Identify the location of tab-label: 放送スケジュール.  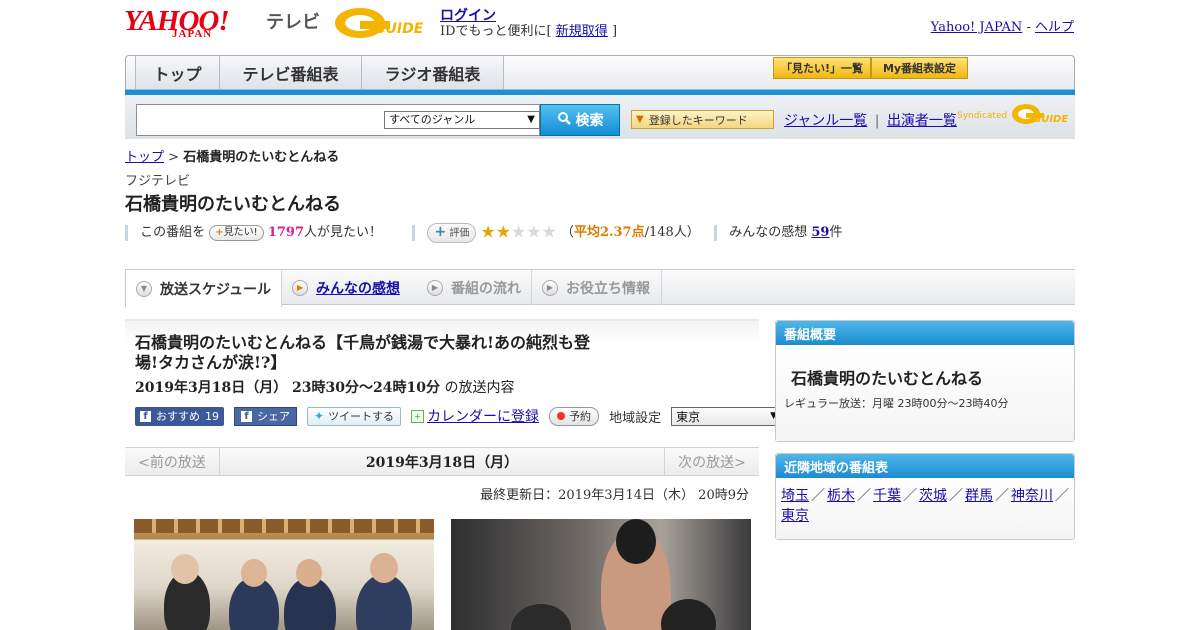
(216, 289).